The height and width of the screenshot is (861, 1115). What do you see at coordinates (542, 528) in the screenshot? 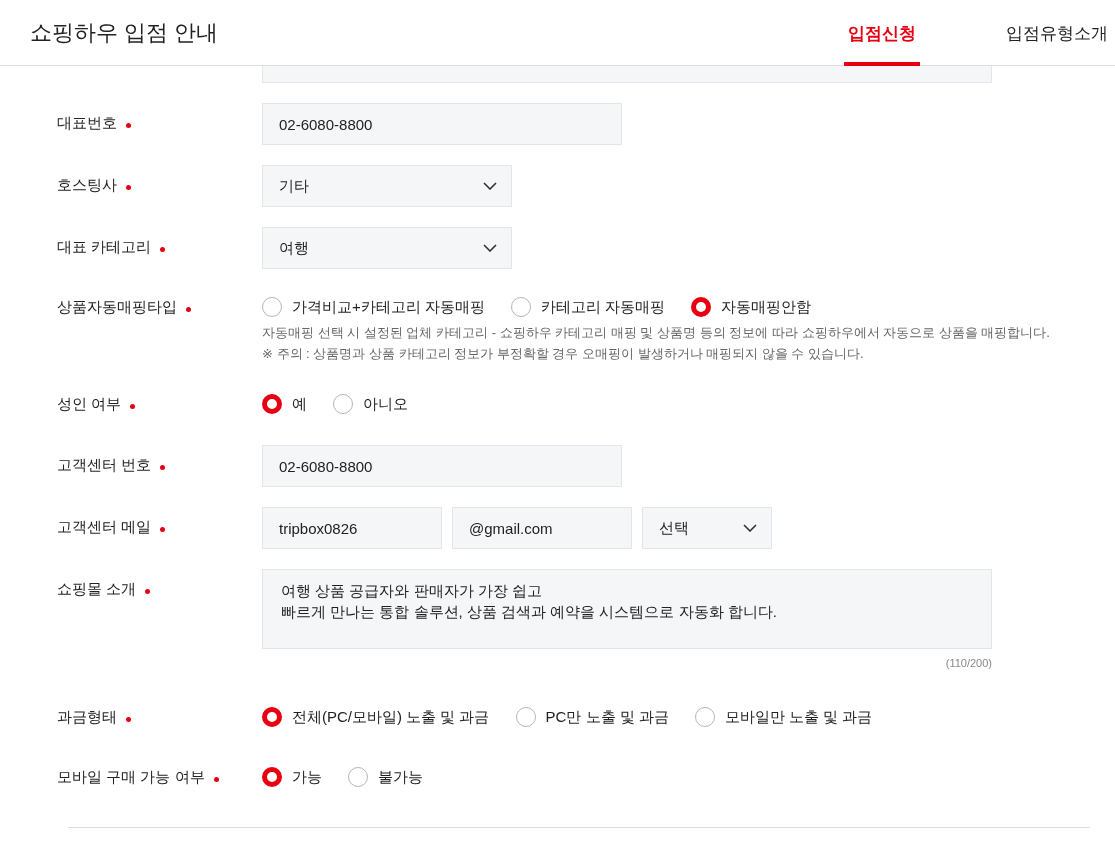
I see `input-field: @gmail.com` at bounding box center [542, 528].